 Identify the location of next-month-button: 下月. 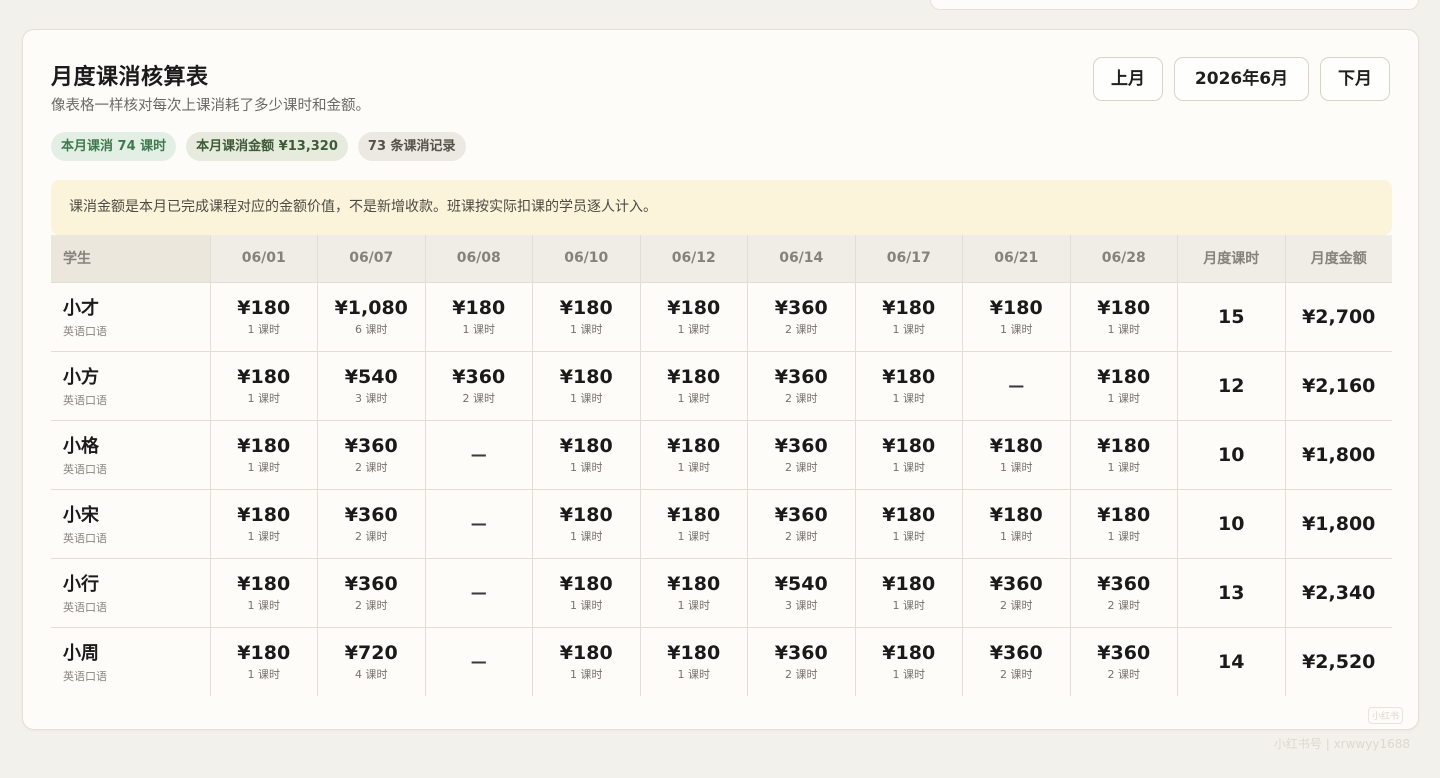
(1355, 79).